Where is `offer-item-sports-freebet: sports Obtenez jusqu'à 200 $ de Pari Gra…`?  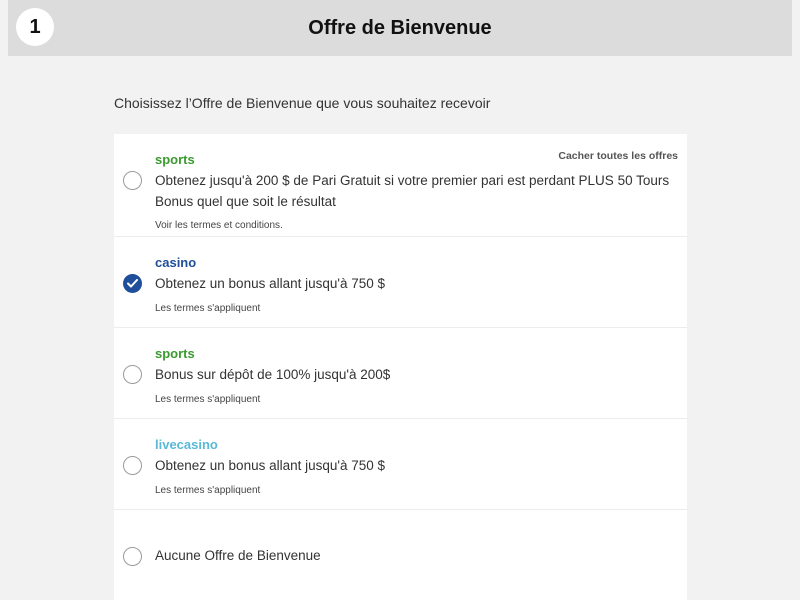
offer-item-sports-freebet: sports Obtenez jusqu'à 200 $ de Pari Gra… is located at coordinates (400, 185).